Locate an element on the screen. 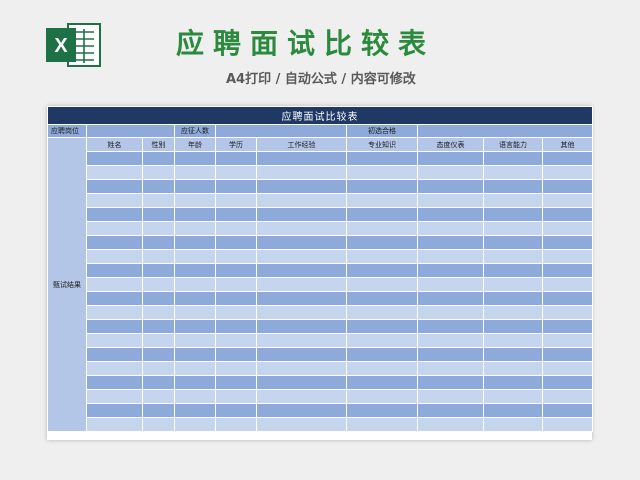 This screenshot has width=640, height=480. initial-pass-value-cell is located at coordinates (505, 131).